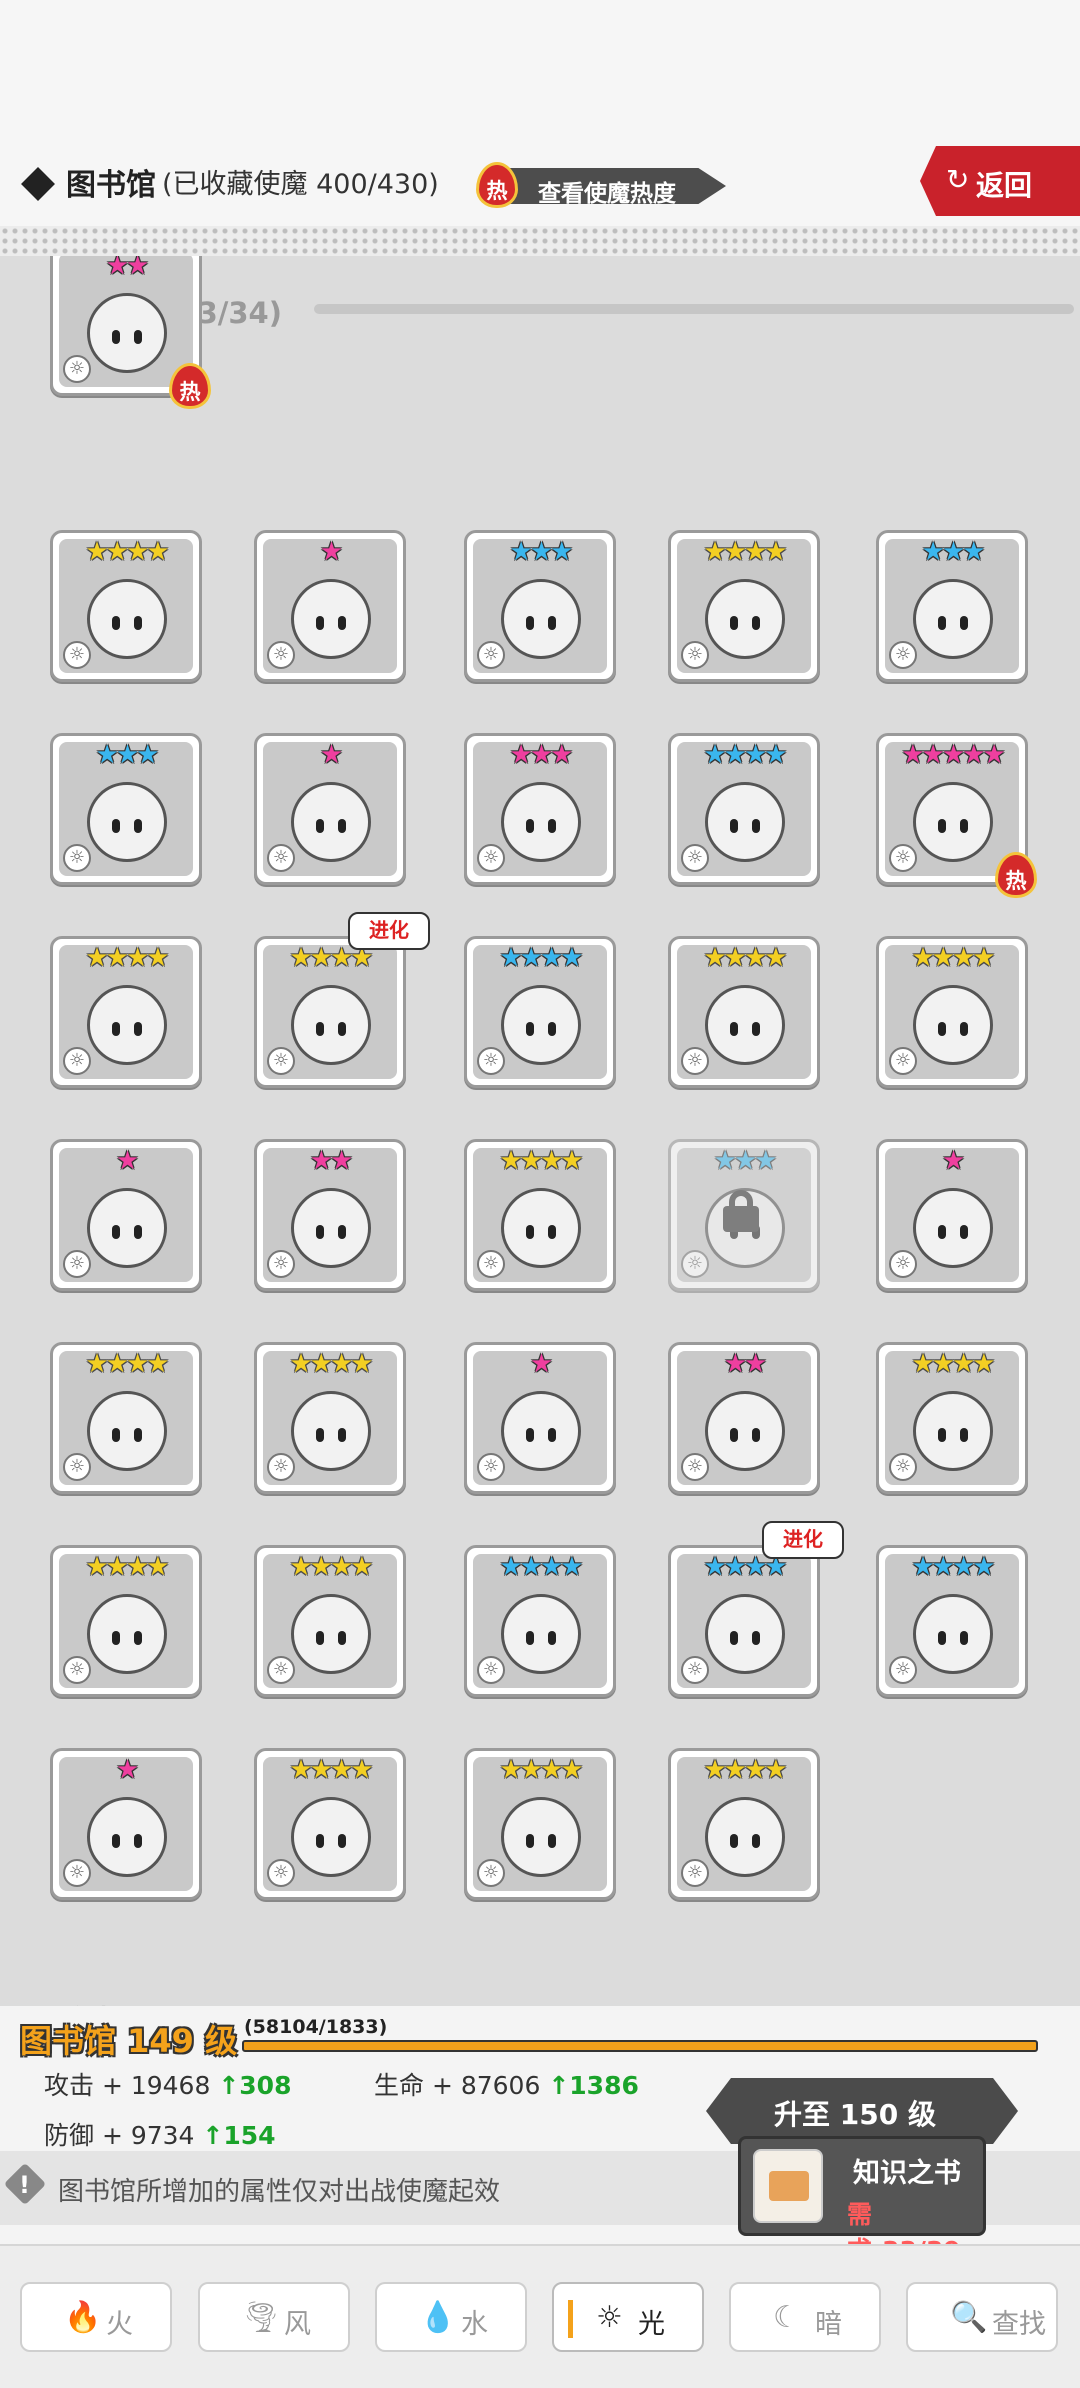 This screenshot has width=1080, height=2388. Describe the element at coordinates (651, 2324) in the screenshot. I see `tab-label: 光` at that location.